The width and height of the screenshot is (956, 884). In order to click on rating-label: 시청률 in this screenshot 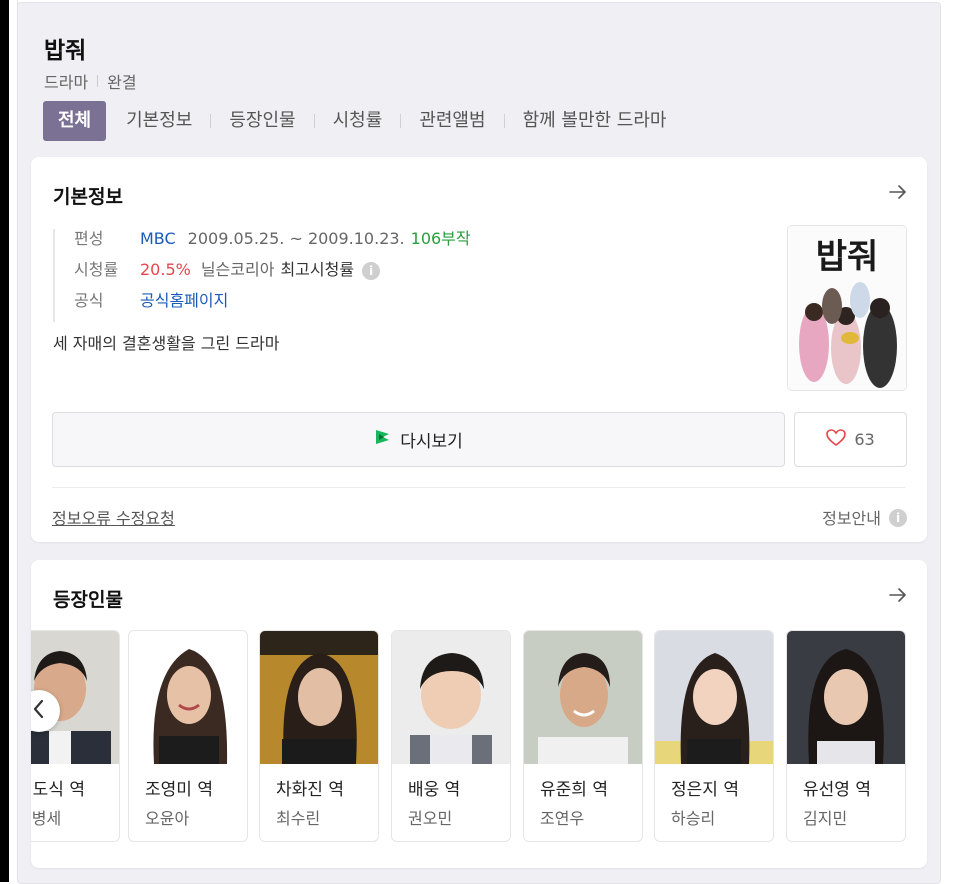, I will do `click(96, 269)`.